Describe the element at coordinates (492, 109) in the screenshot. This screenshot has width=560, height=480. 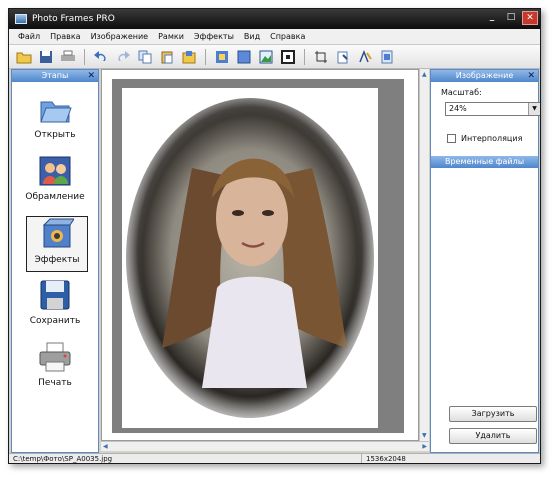
I see `scale-select: 24% ▼` at that location.